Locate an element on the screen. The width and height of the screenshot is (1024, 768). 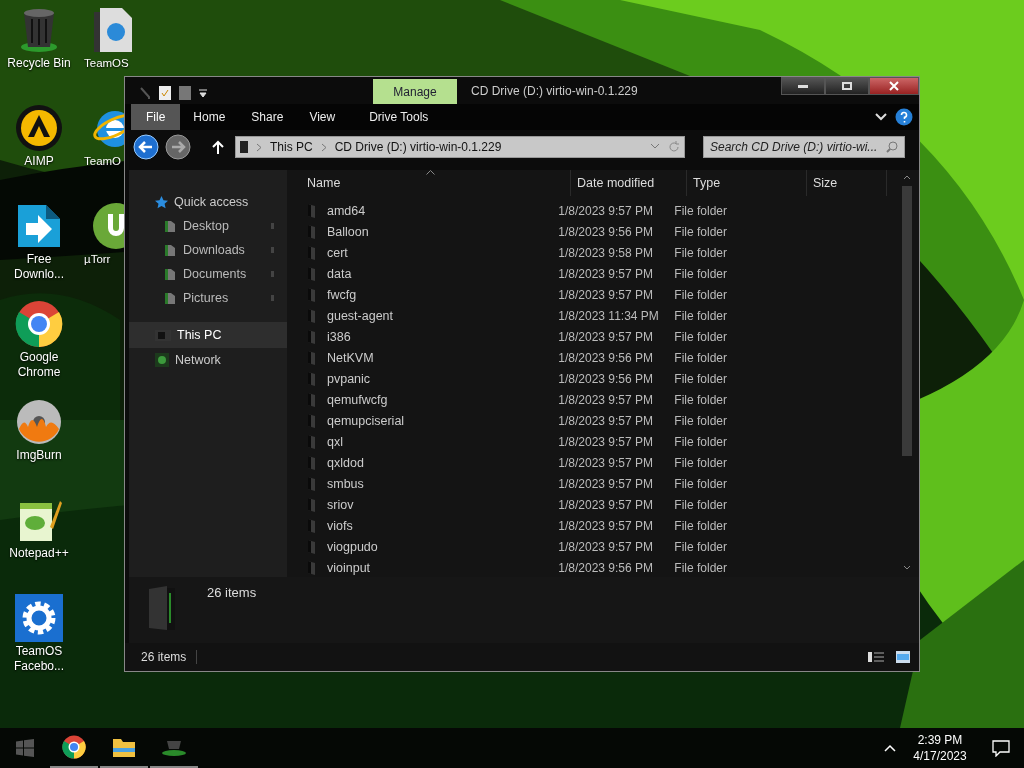
ribbon-tab: Drive Tools is located at coordinates (399, 117).